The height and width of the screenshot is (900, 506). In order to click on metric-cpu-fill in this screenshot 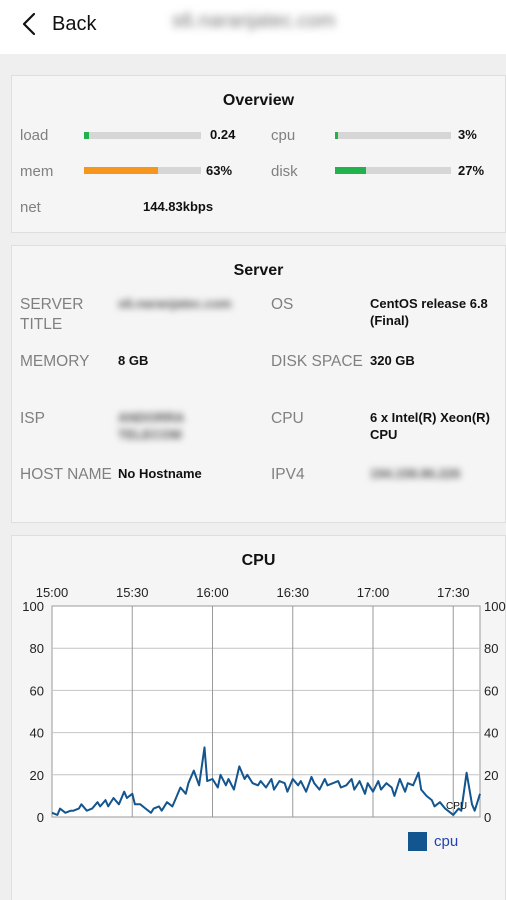, I will do `click(337, 135)`.